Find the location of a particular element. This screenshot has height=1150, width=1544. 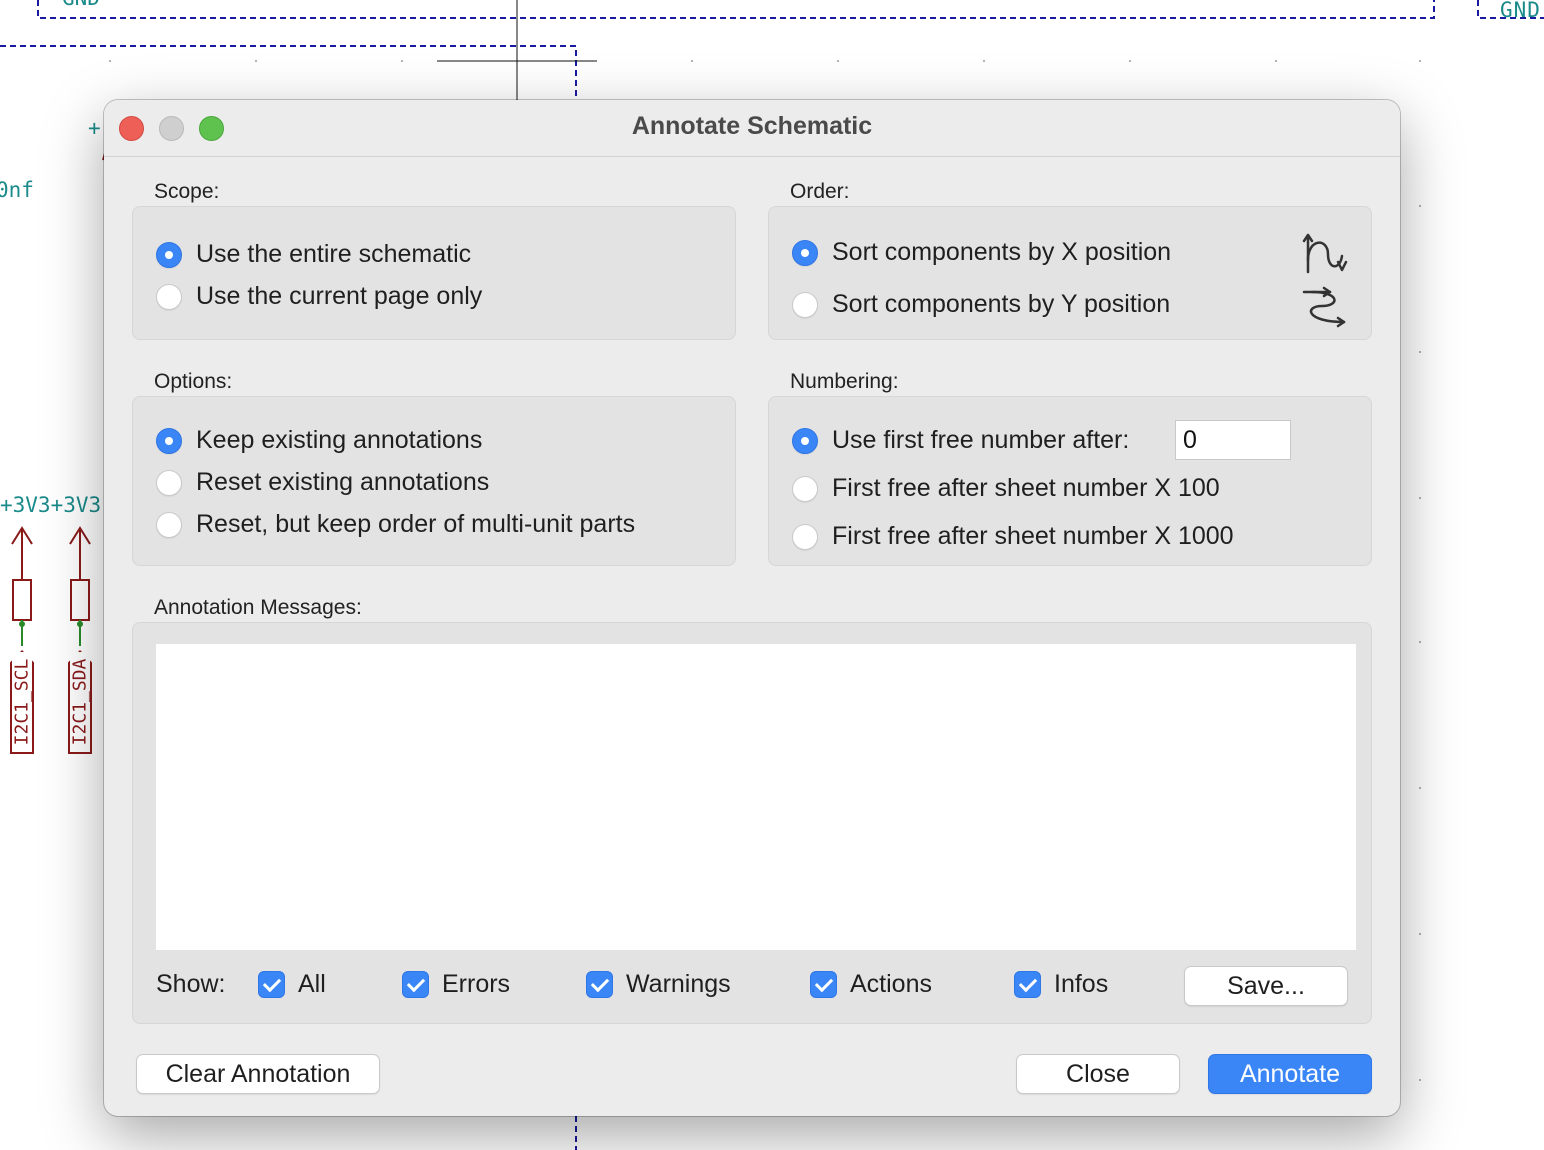

scope-option-current-page: Use the current page only is located at coordinates (319, 296).